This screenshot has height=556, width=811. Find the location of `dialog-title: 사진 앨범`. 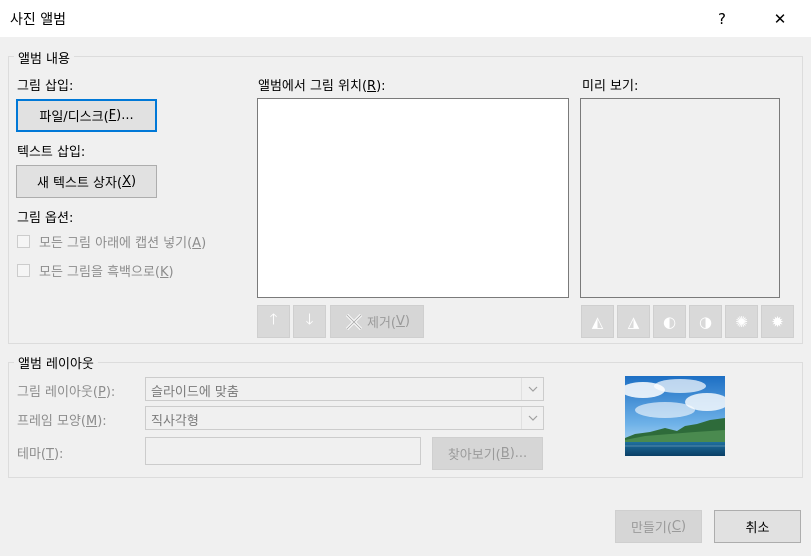

dialog-title: 사진 앨범 is located at coordinates (38, 20).